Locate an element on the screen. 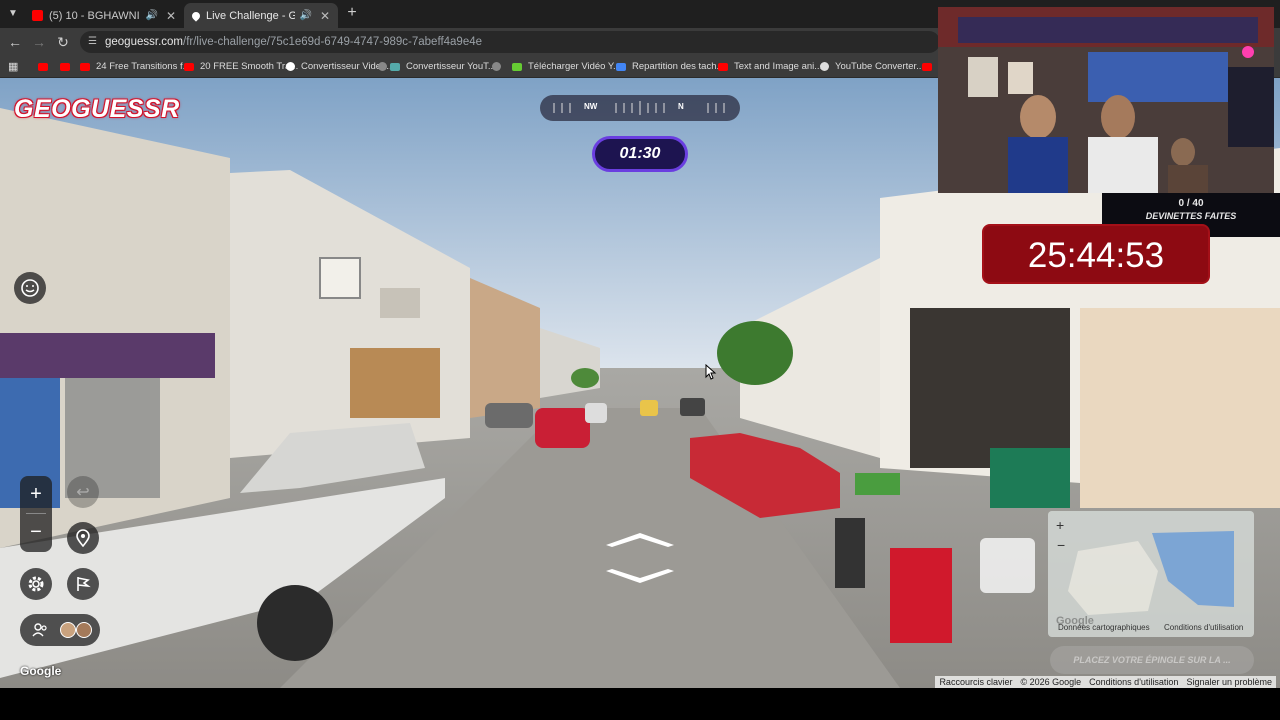 The height and width of the screenshot is (720, 1280). emote-button is located at coordinates (30, 288).